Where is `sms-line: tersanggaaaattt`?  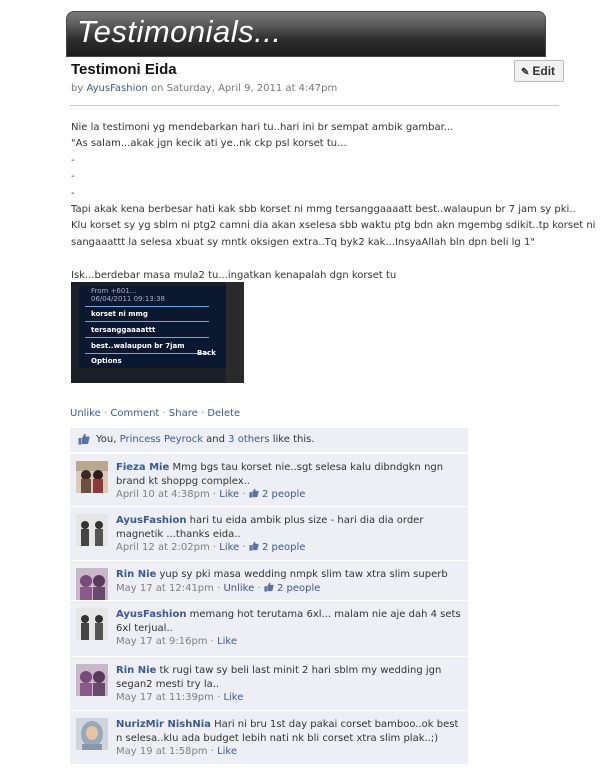
sms-line: tersanggaaaattt is located at coordinates (123, 330).